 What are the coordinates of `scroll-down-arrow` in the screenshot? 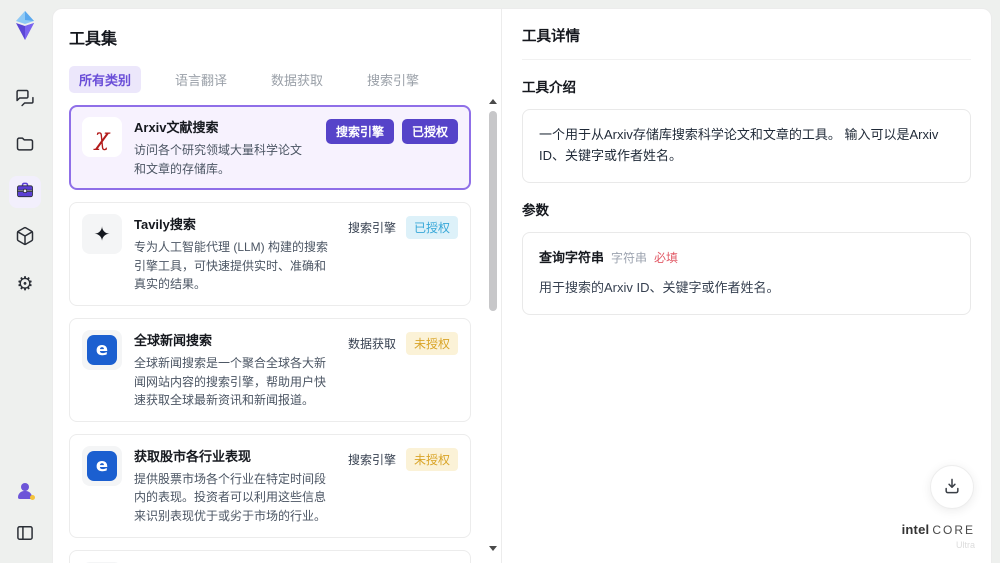 It's located at (493, 548).